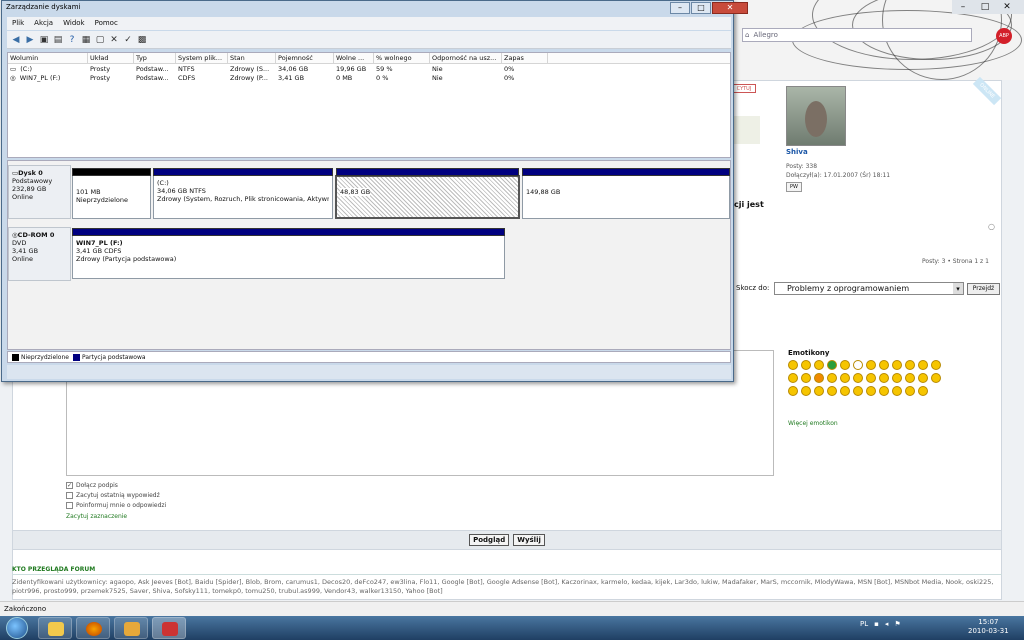  What do you see at coordinates (16, 40) in the screenshot?
I see `back-icon: ◀` at bounding box center [16, 40].